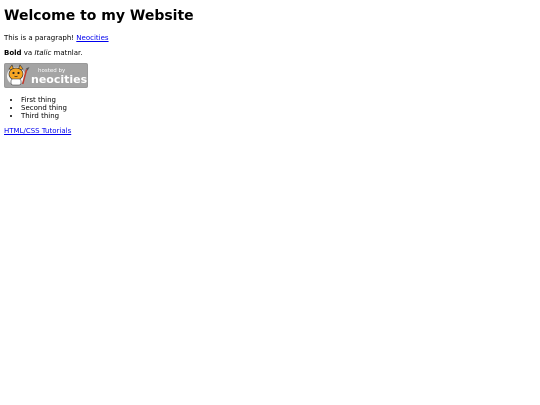 Image resolution: width=540 pixels, height=405 pixels. I want to click on badge-line2: neocities, so click(59, 79).